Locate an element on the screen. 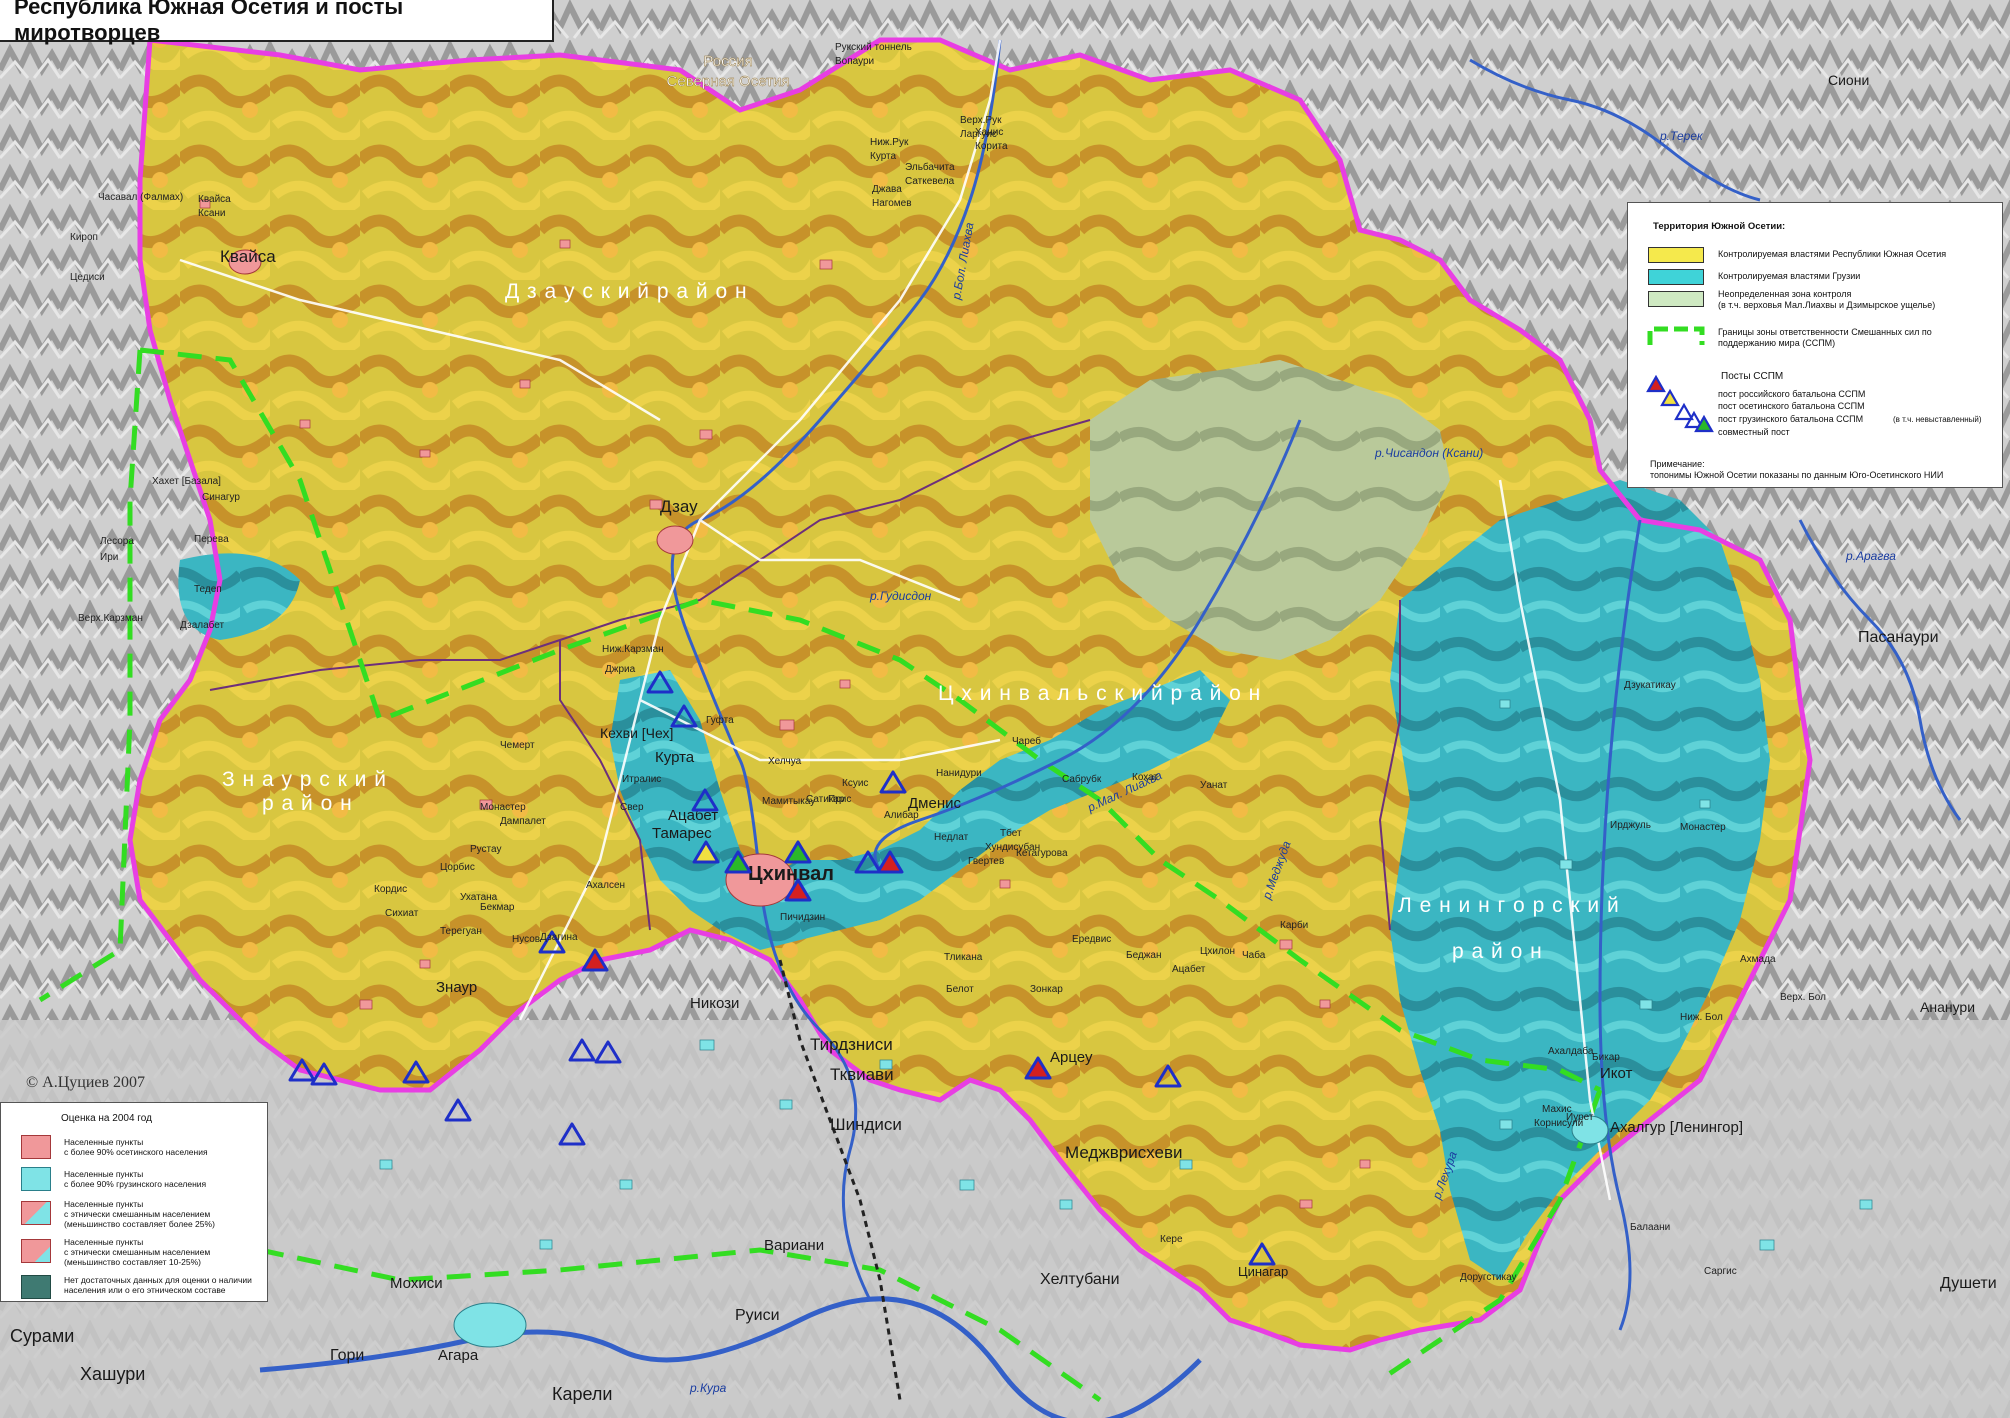  estimate-label-mixed25-1: Населенные пункты is located at coordinates (104, 1204).